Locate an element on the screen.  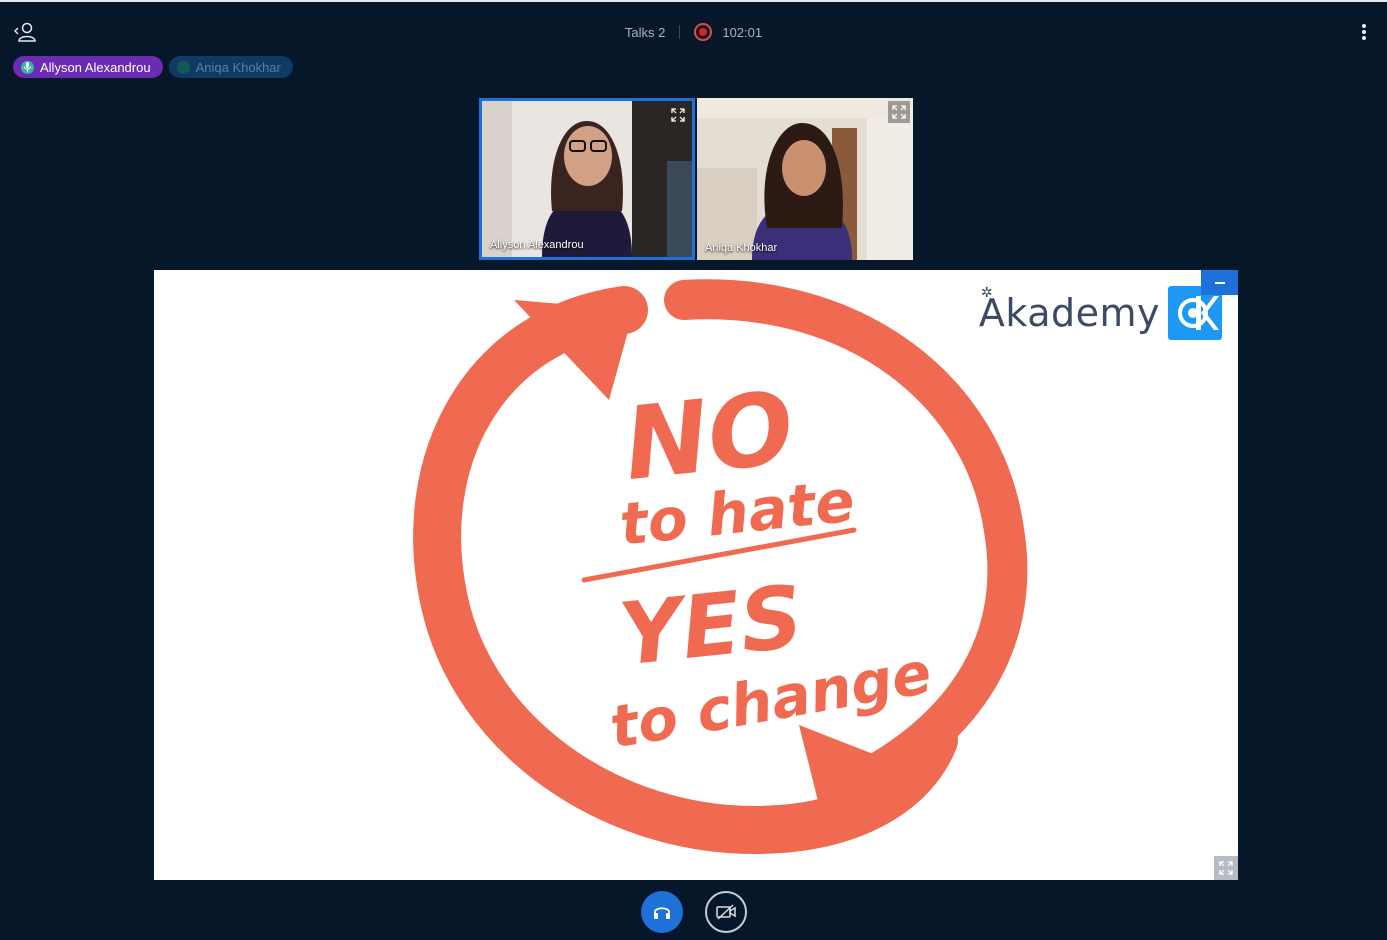
talker-name: Aniqa Khokhar is located at coordinates (238, 67).